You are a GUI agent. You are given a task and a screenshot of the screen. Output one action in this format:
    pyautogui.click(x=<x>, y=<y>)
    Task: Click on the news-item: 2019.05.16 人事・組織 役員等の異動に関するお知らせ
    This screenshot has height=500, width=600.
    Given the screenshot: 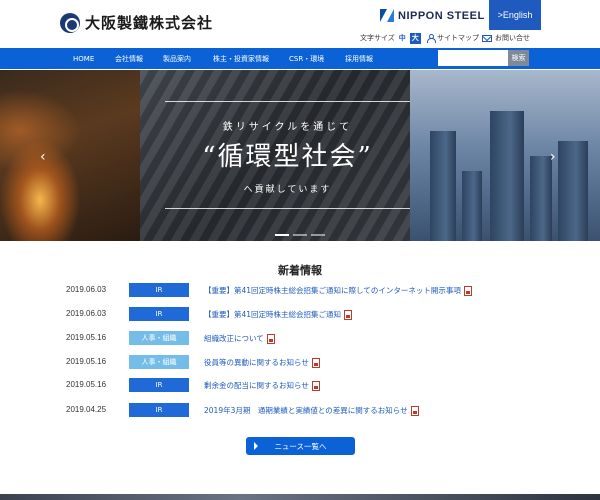 What is the action you would take?
    pyautogui.click(x=300, y=363)
    